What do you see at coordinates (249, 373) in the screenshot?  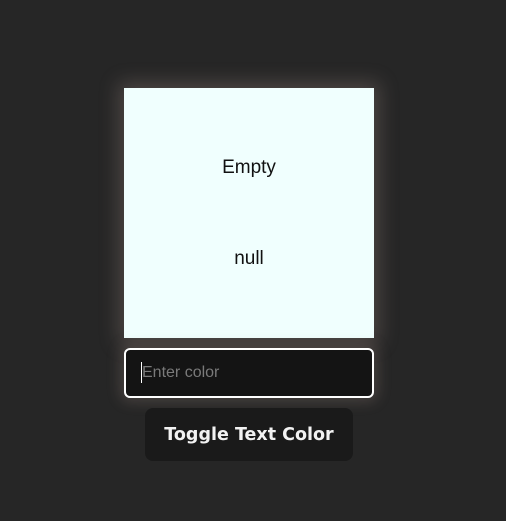 I see `color-input` at bounding box center [249, 373].